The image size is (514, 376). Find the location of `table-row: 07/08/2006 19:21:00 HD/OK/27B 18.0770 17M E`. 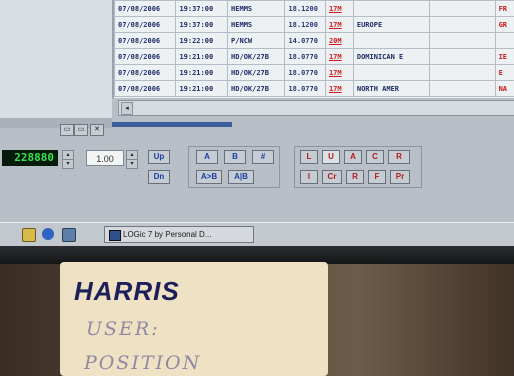

table-row: 07/08/2006 19:21:00 HD/OK/27B 18.0770 17M E is located at coordinates (313, 72).